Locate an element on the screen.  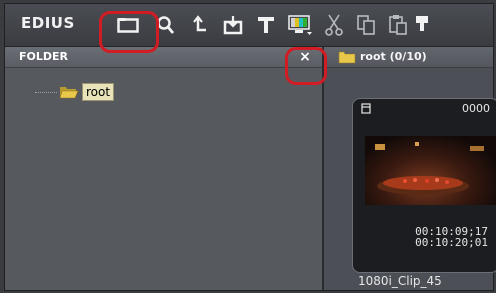
up-one-level-button is located at coordinates (200, 25).